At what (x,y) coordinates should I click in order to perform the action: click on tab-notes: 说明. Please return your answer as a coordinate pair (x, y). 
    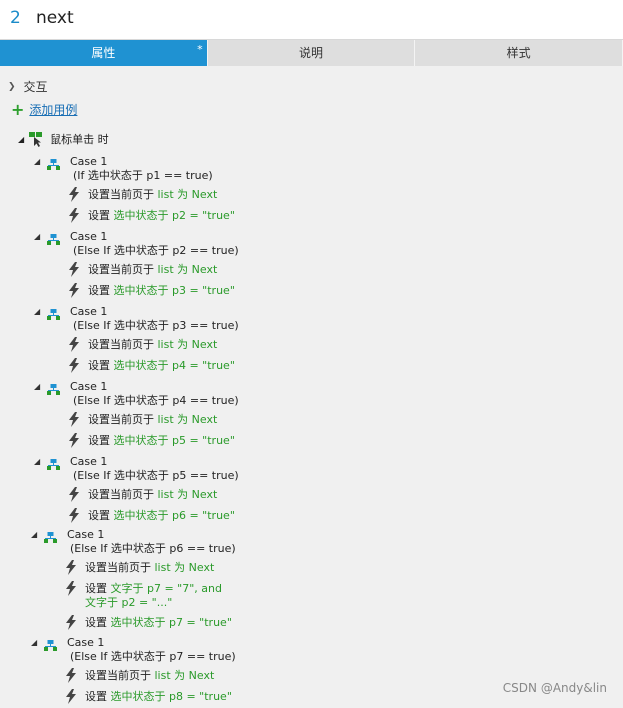
    Looking at the image, I should click on (311, 53).